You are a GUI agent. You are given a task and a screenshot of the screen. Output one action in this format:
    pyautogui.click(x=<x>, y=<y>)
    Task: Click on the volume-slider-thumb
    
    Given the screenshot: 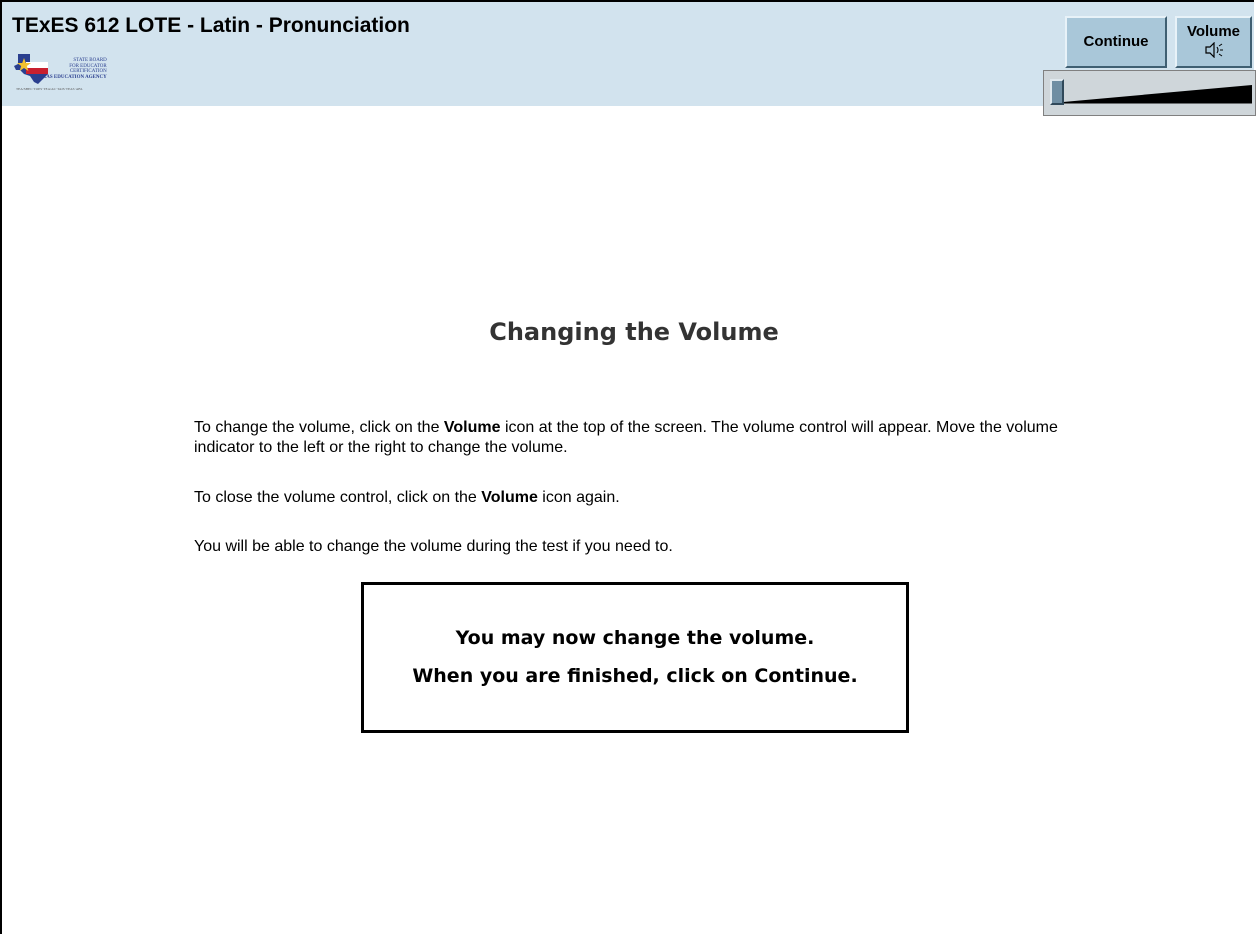 What is the action you would take?
    pyautogui.click(x=1057, y=92)
    